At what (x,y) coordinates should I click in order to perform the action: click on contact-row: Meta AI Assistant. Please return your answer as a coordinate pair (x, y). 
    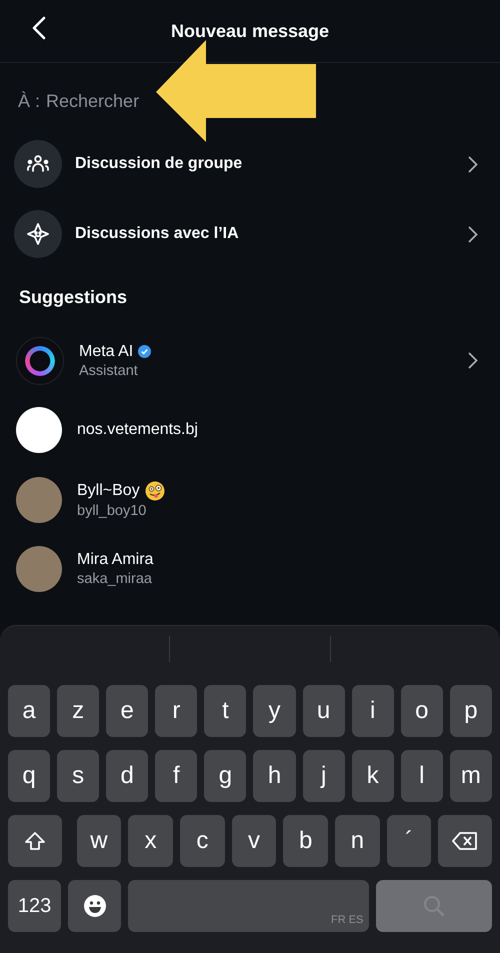
    Looking at the image, I should click on (250, 361).